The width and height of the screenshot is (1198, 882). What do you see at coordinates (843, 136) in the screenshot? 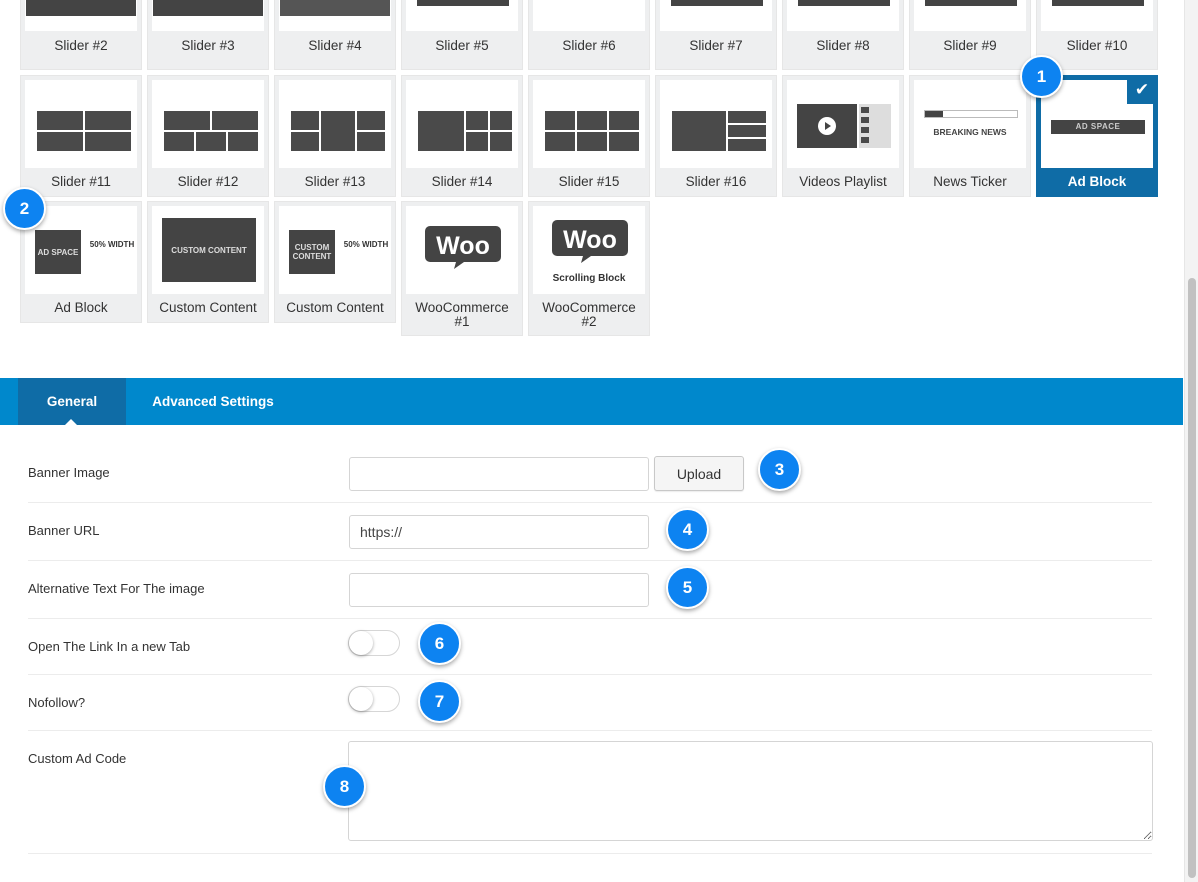
I see `block-tile-videos-playlist: Videos Playlist` at bounding box center [843, 136].